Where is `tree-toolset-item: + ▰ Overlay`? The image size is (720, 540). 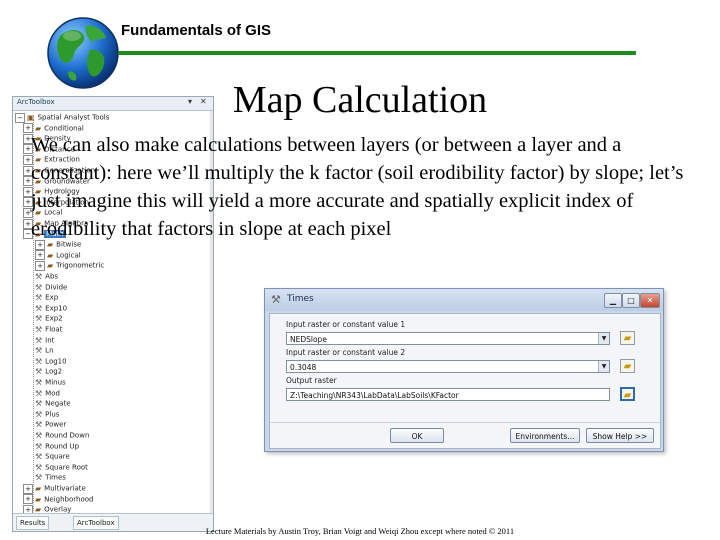
tree-toolset-item: + ▰ Overlay is located at coordinates (47, 508).